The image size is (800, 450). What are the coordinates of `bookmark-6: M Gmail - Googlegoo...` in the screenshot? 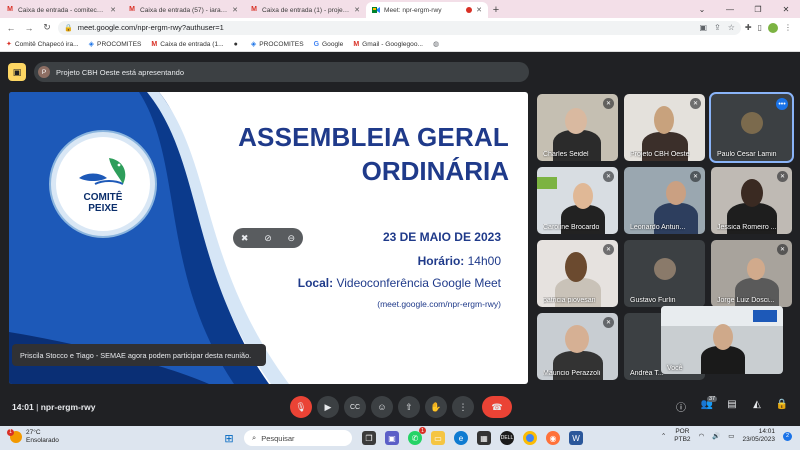 It's located at (388, 44).